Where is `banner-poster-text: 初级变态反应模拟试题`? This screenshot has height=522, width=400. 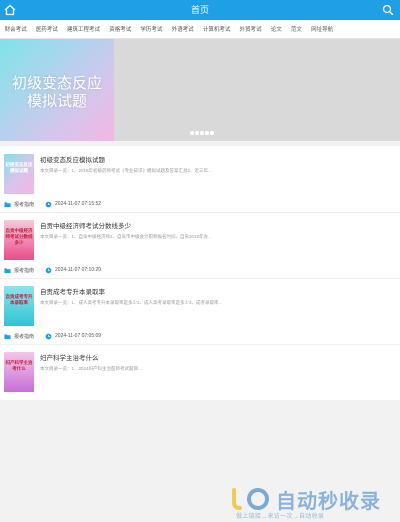 banner-poster-text: 初级变态反应模拟试题 is located at coordinates (56, 92).